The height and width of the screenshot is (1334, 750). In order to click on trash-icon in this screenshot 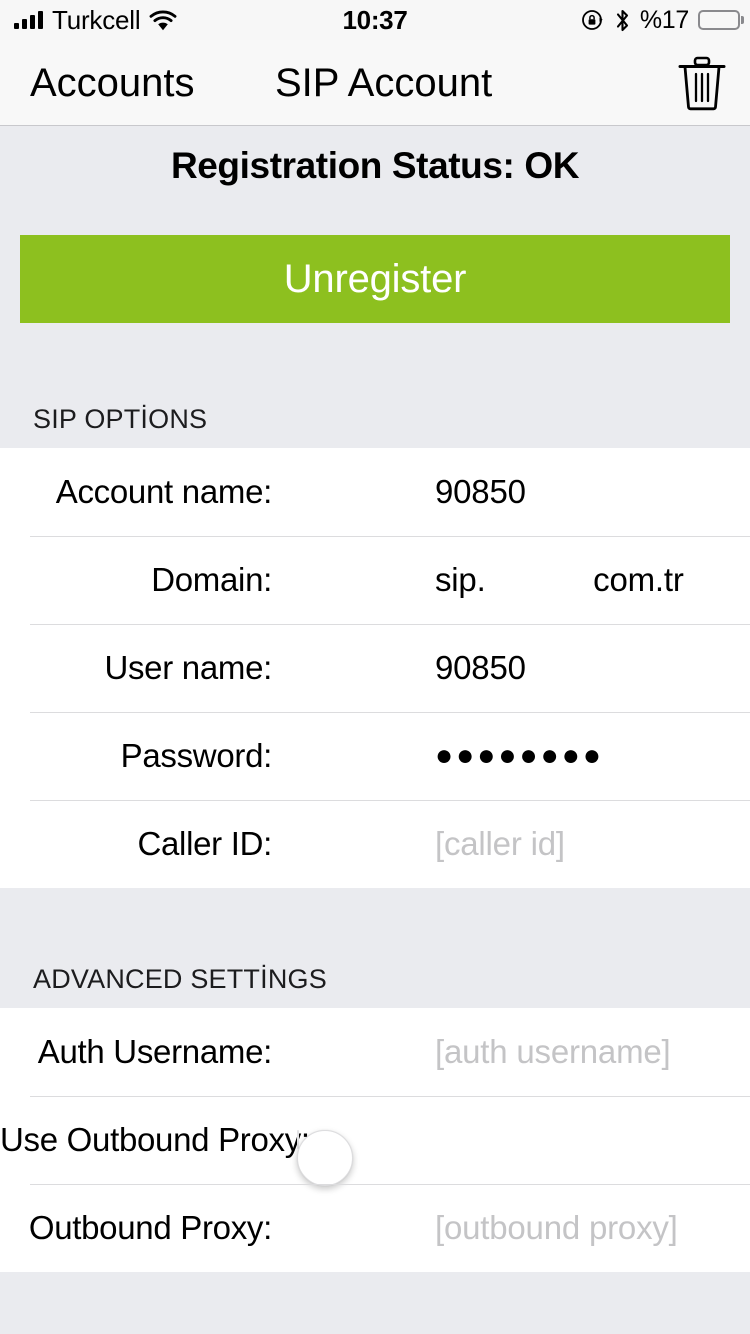, I will do `click(702, 83)`.